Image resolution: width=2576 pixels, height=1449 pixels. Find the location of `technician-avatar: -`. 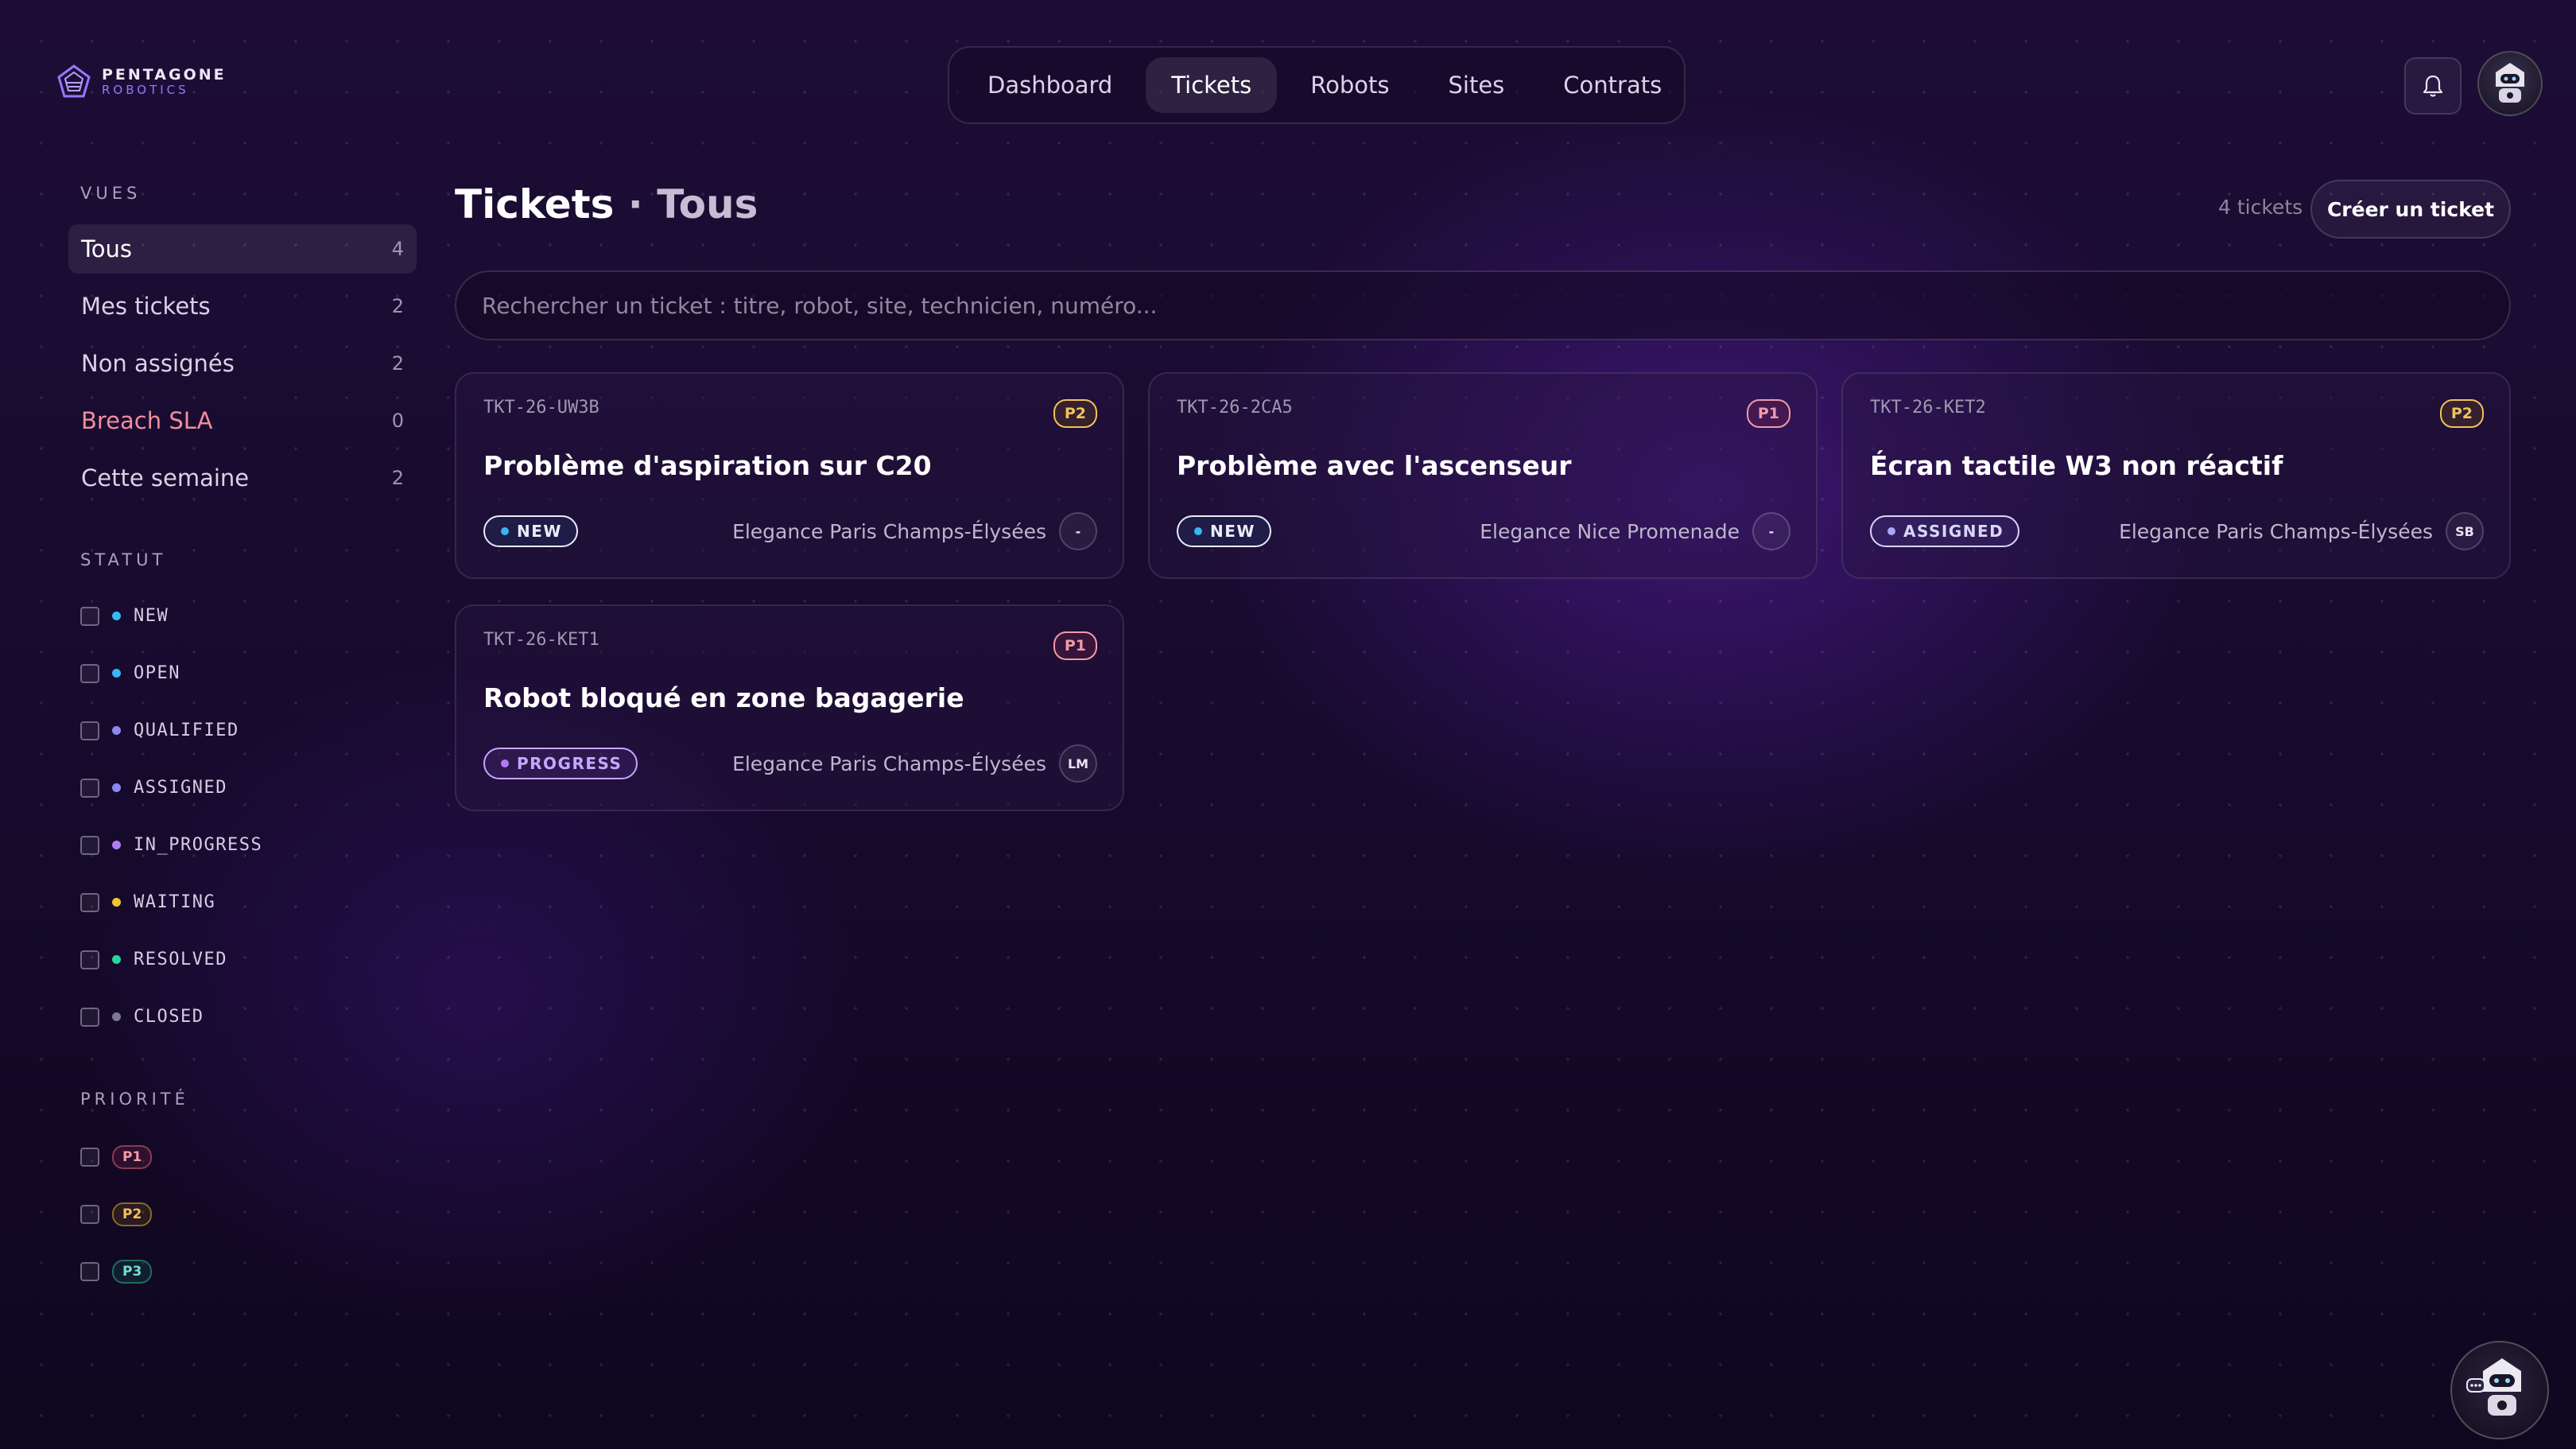

technician-avatar: - is located at coordinates (1771, 531).